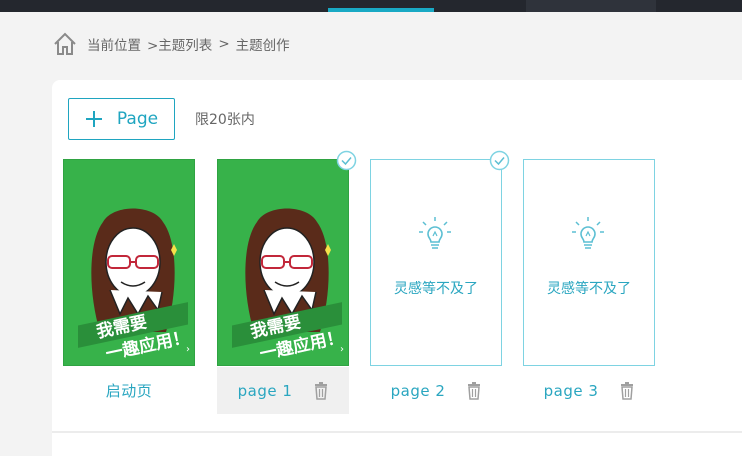  Describe the element at coordinates (114, 46) in the screenshot. I see `breadcrumb-current-label: 当前位置` at that location.